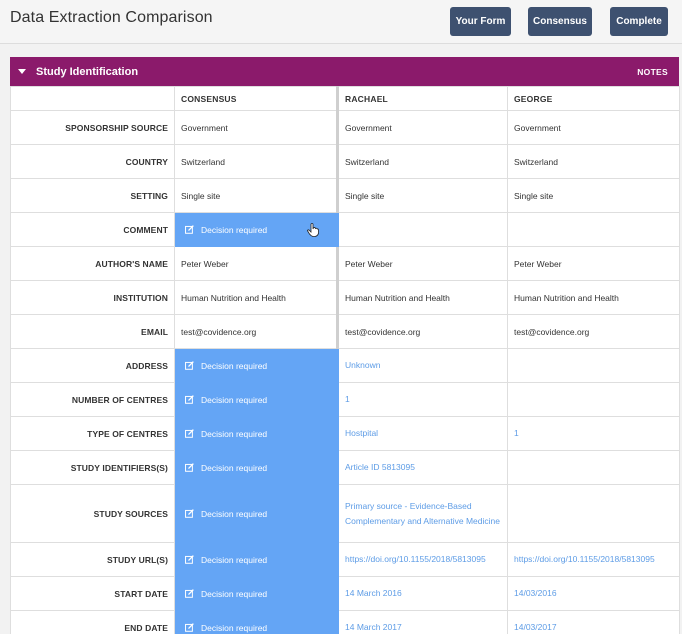 The width and height of the screenshot is (682, 634). What do you see at coordinates (92, 433) in the screenshot?
I see `row-label: TYPE OF CENTRES` at bounding box center [92, 433].